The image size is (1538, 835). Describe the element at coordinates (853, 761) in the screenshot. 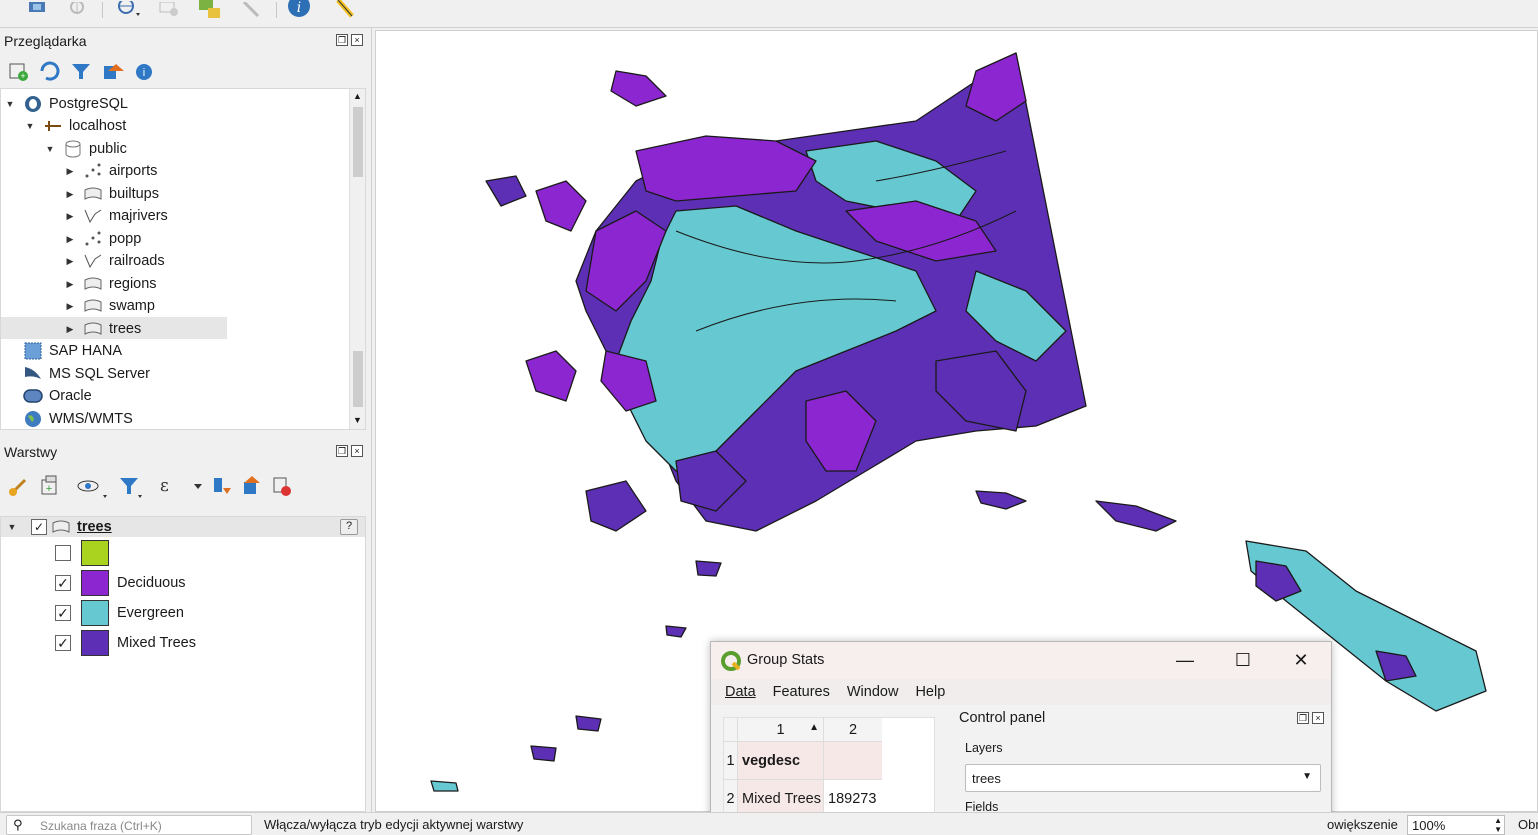

I see `table-cell` at that location.